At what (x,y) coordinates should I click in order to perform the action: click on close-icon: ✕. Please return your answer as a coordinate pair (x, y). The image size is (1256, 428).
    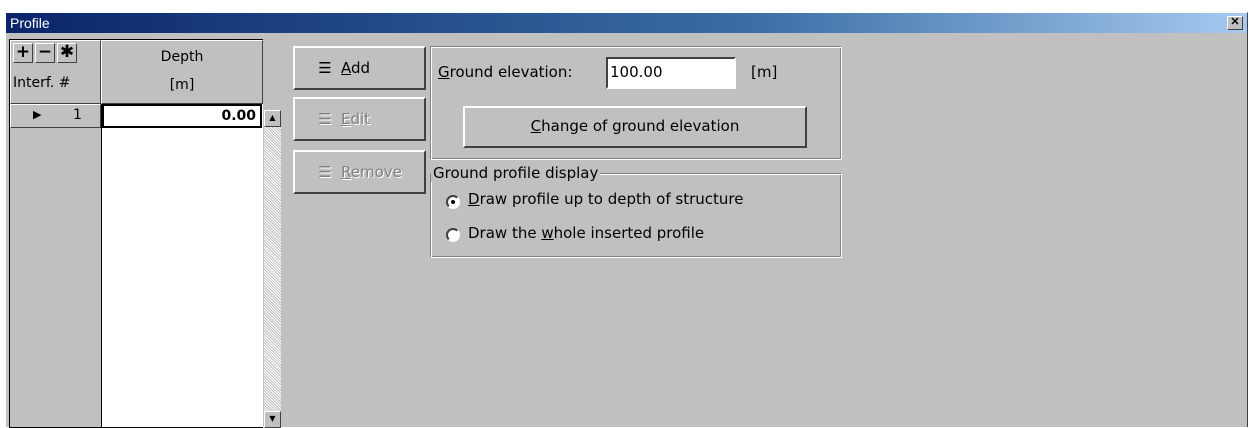
    Looking at the image, I should click on (1235, 22).